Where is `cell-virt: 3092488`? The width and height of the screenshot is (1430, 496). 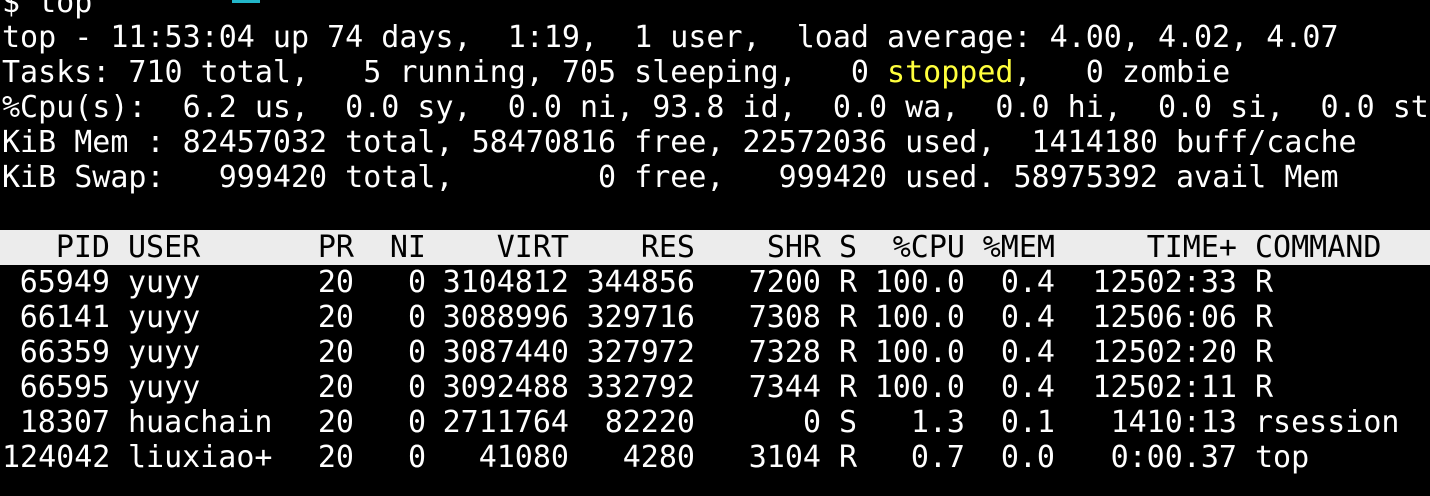
cell-virt: 3092488 is located at coordinates (505, 387).